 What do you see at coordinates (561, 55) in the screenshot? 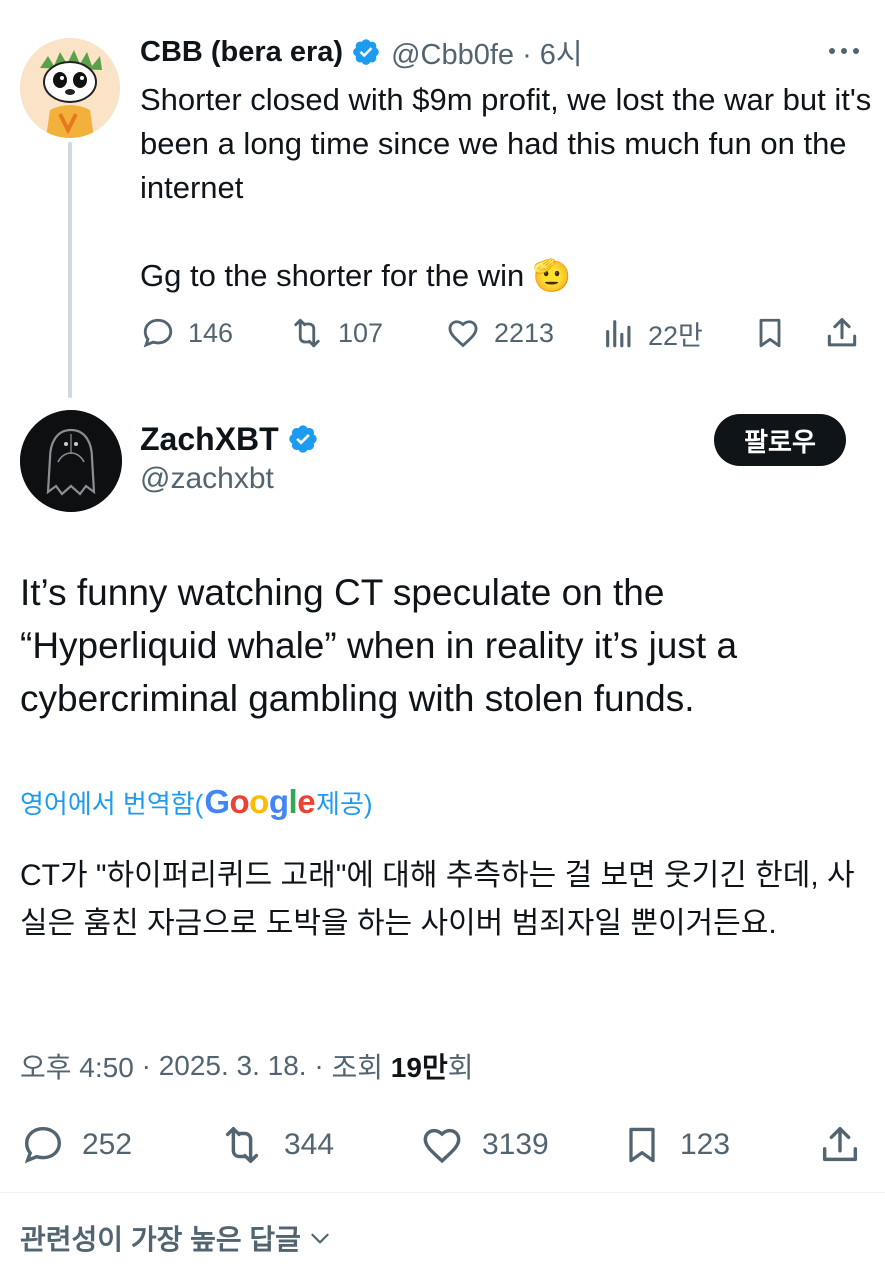
I see `reply-time: 6시` at bounding box center [561, 55].